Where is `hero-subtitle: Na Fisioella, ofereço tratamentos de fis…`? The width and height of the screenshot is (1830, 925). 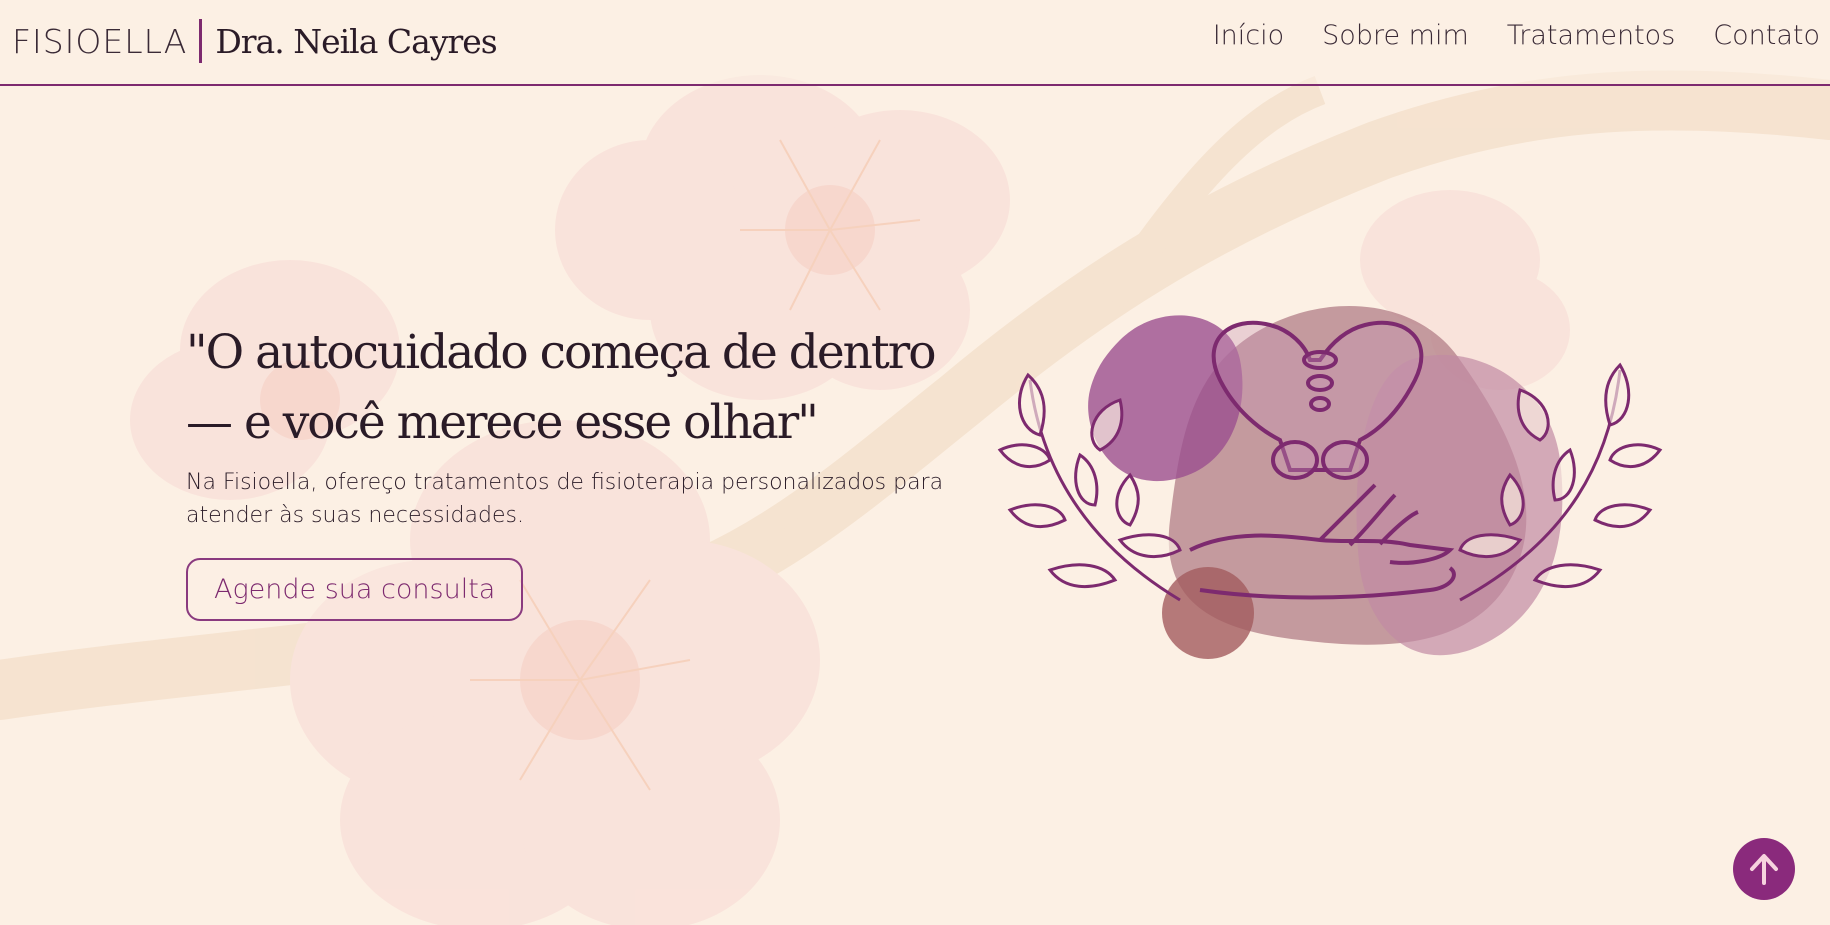
hero-subtitle: Na Fisioella, ofereço tratamentos de fis… is located at coordinates (565, 499).